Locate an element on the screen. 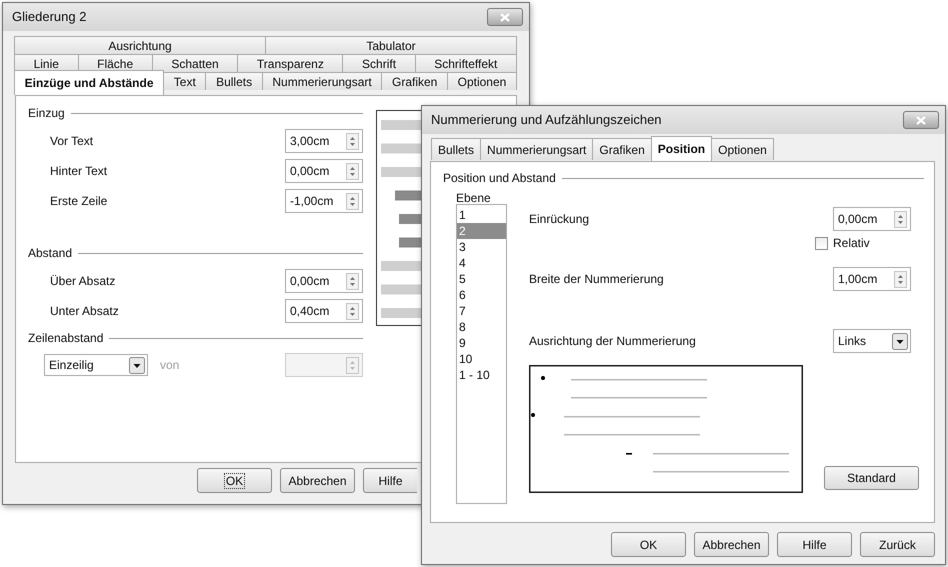 This screenshot has width=948, height=567. tab: Einzüge und Abstände is located at coordinates (89, 82).